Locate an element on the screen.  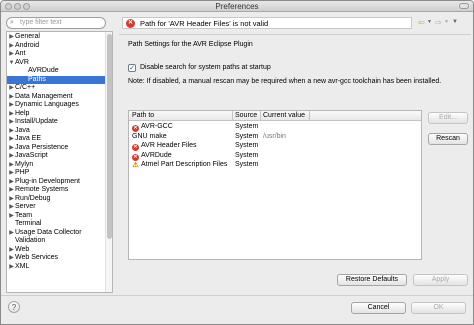
apply-button: Apply is located at coordinates (440, 280).